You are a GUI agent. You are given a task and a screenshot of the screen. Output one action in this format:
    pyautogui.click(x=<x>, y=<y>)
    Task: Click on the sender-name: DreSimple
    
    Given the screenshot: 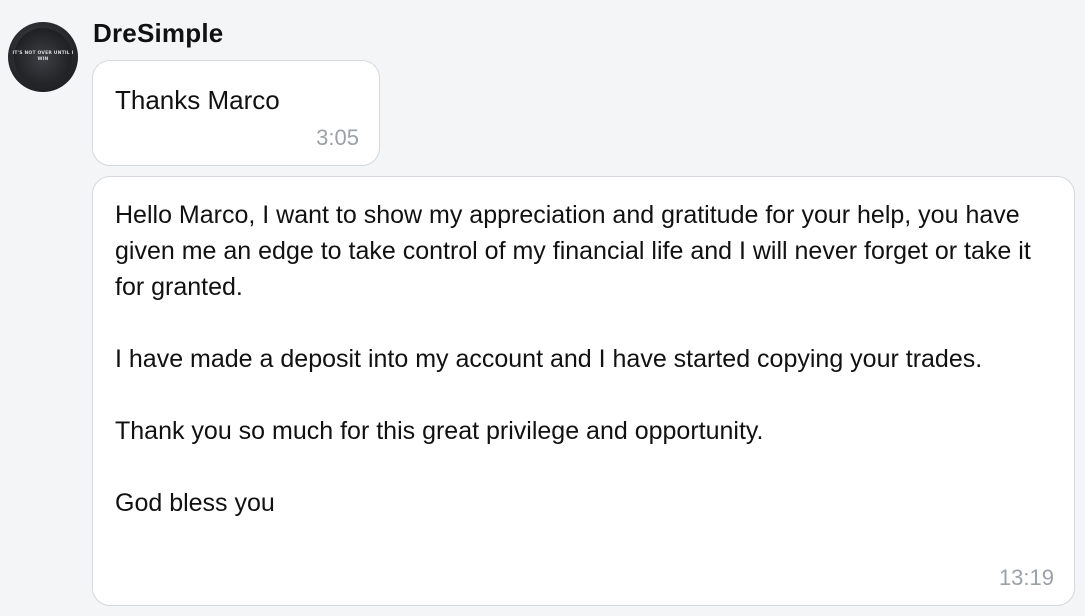 What is the action you would take?
    pyautogui.click(x=158, y=33)
    